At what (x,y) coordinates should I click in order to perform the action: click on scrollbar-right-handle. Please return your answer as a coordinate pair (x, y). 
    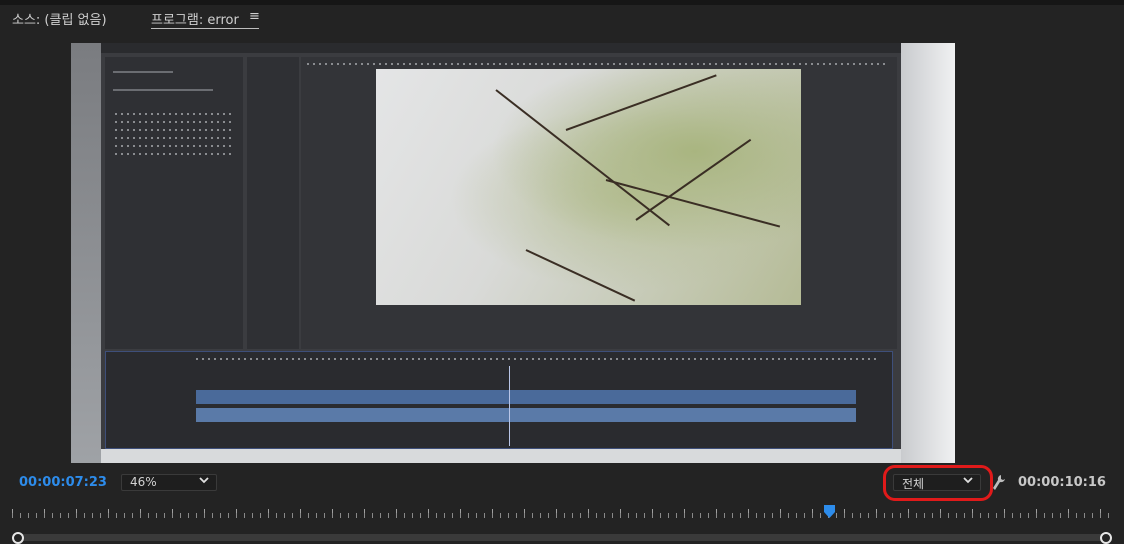
    Looking at the image, I should click on (1106, 538).